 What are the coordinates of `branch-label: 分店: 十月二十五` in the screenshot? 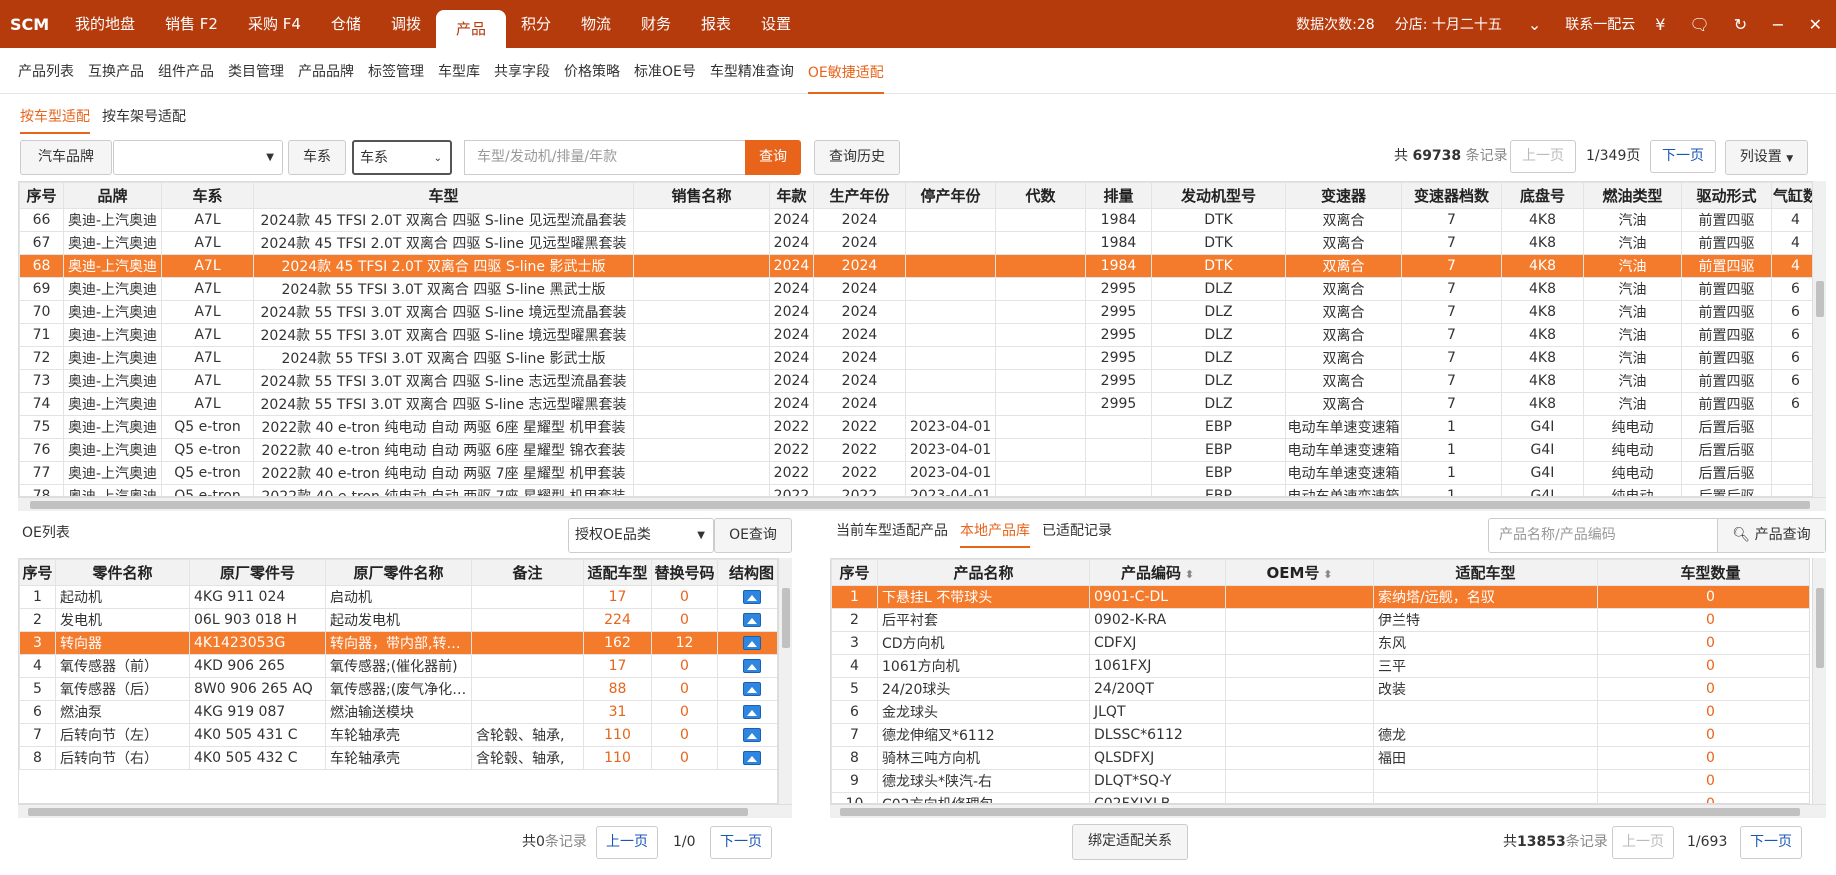 It's located at (1448, 24).